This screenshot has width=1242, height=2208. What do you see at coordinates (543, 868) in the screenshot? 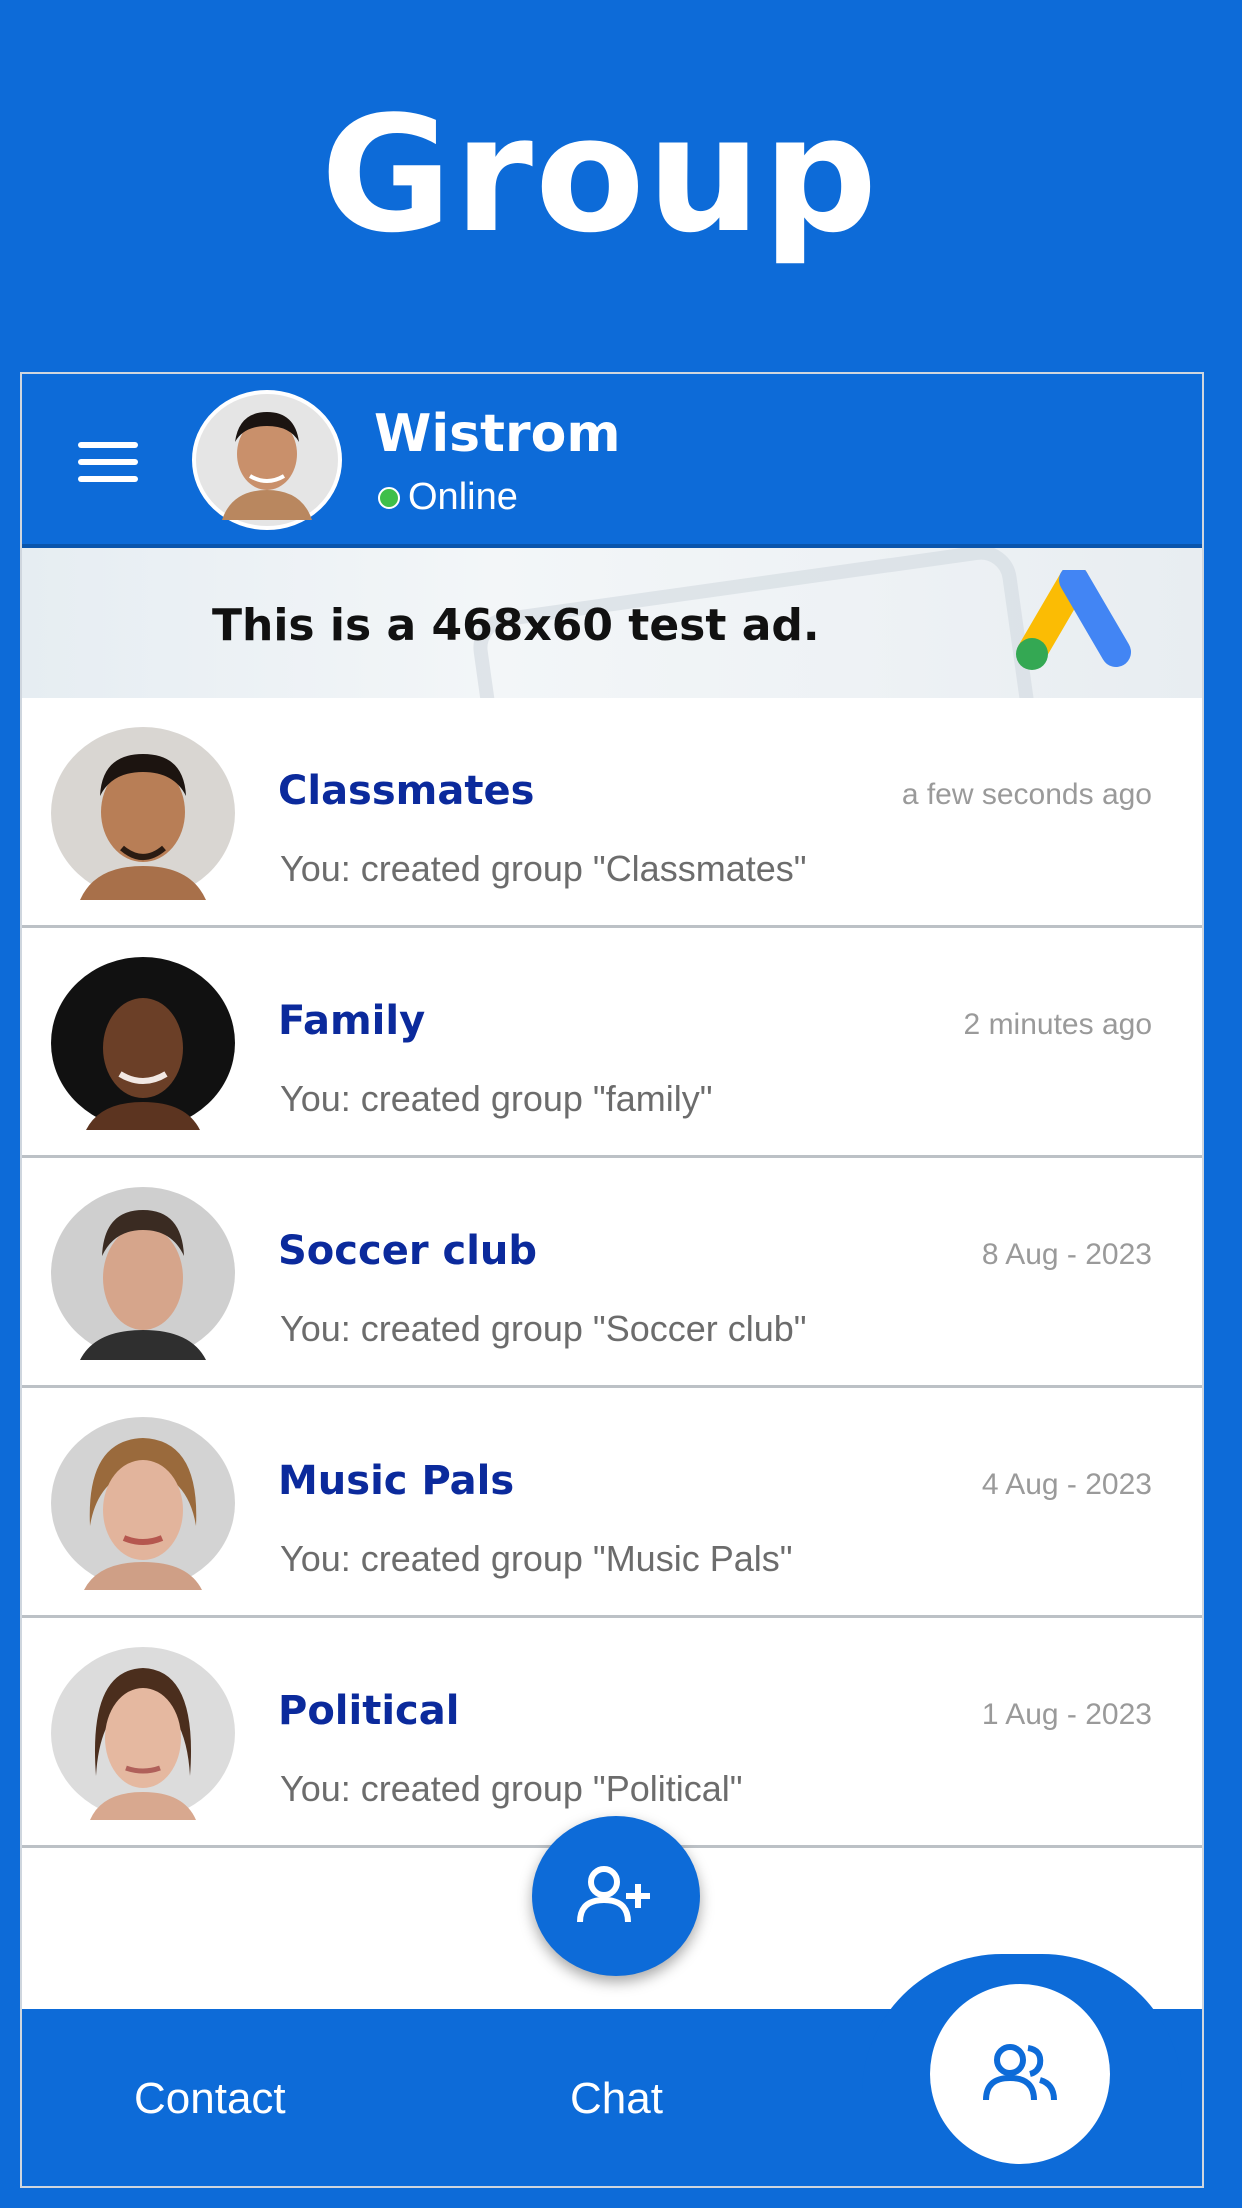
I see `last-message: You: created group "Classmates"` at bounding box center [543, 868].